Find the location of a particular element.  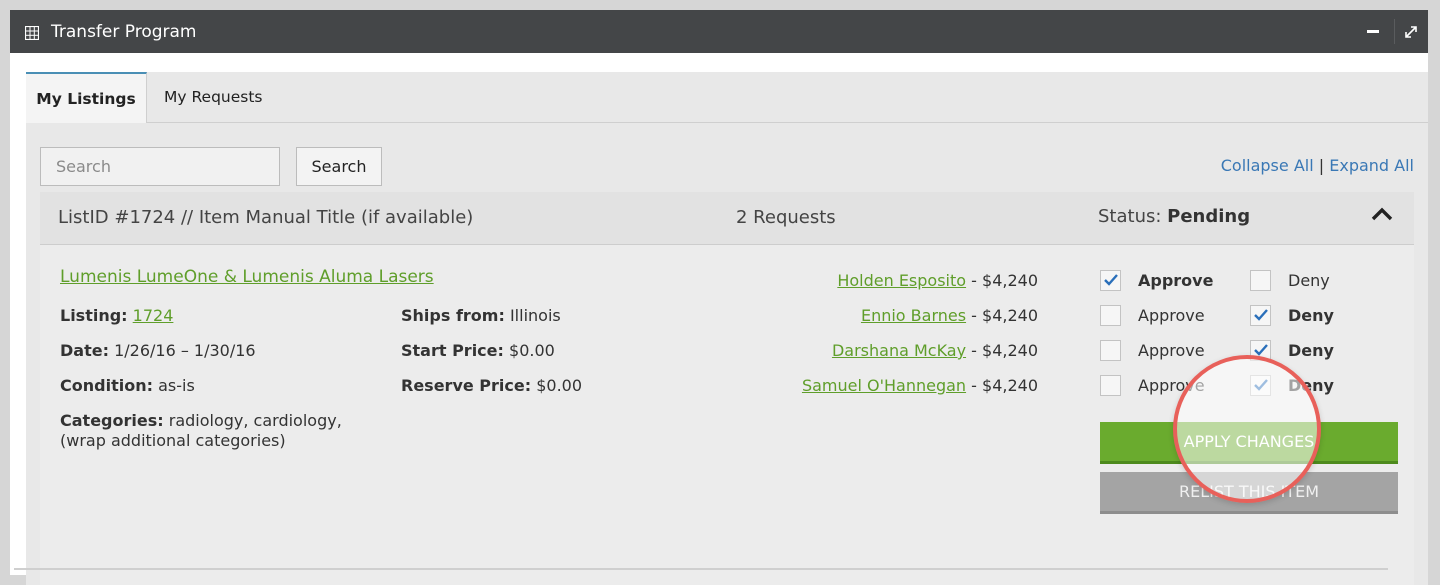

request-row: Darshana McKay - $4,240 is located at coordinates (935, 350).